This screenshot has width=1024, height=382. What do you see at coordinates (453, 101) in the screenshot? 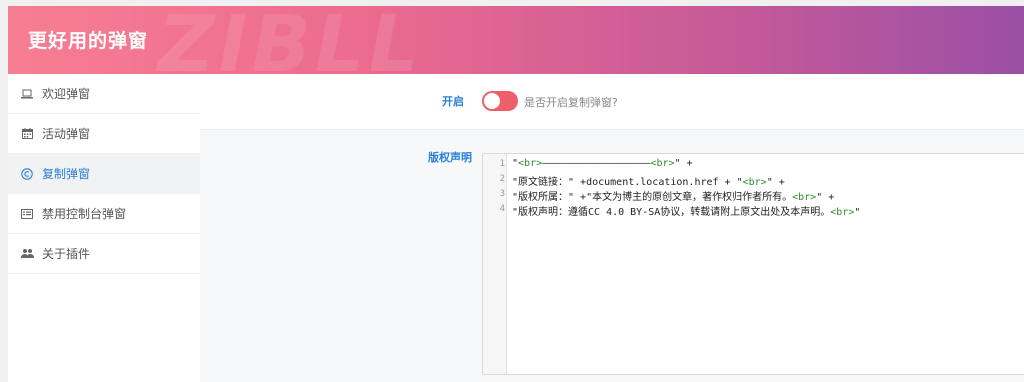
I see `enable-label: 开启` at bounding box center [453, 101].